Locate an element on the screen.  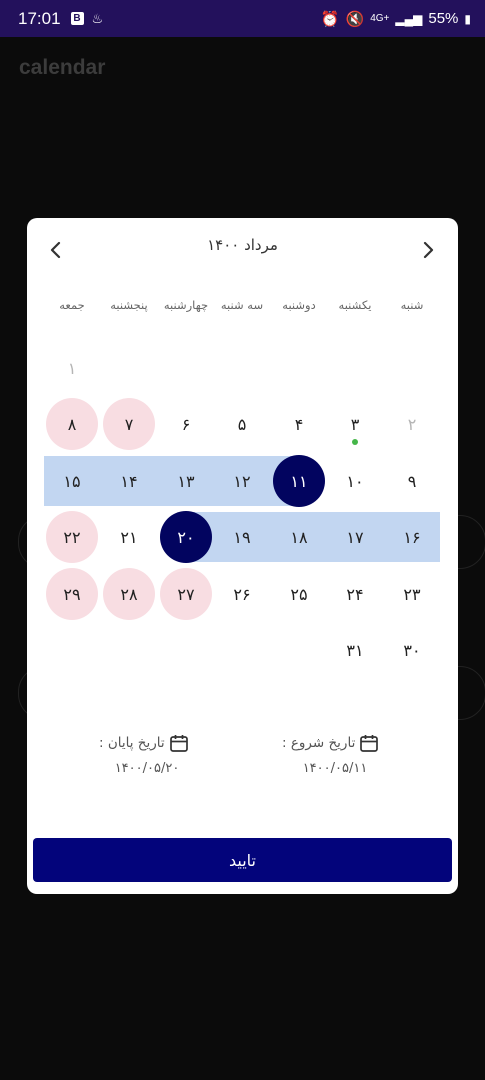
day-12: ۱۲ is located at coordinates (242, 481).